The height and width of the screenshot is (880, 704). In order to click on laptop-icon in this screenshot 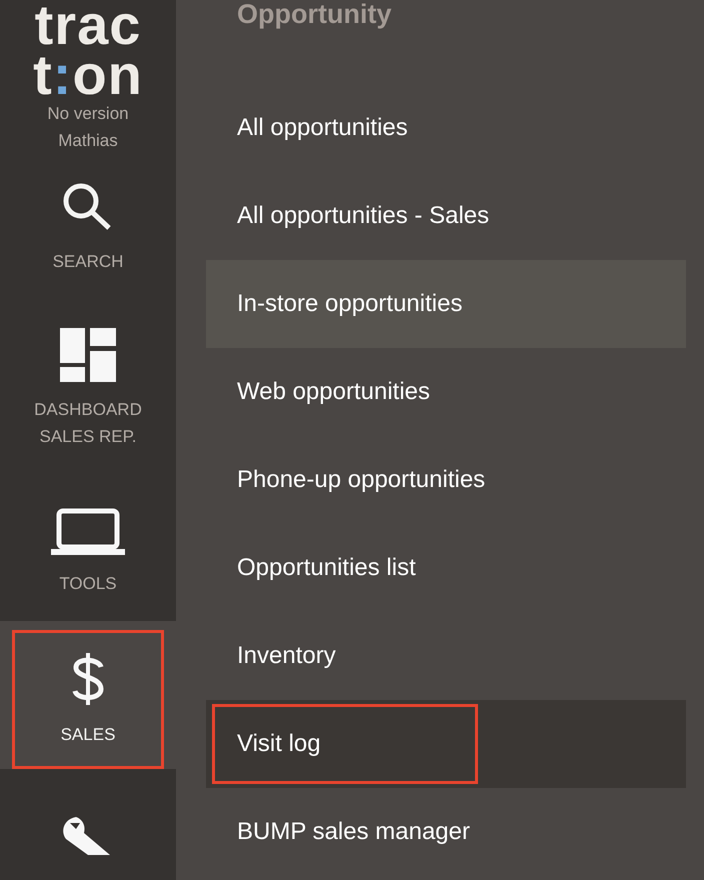, I will do `click(88, 532)`.